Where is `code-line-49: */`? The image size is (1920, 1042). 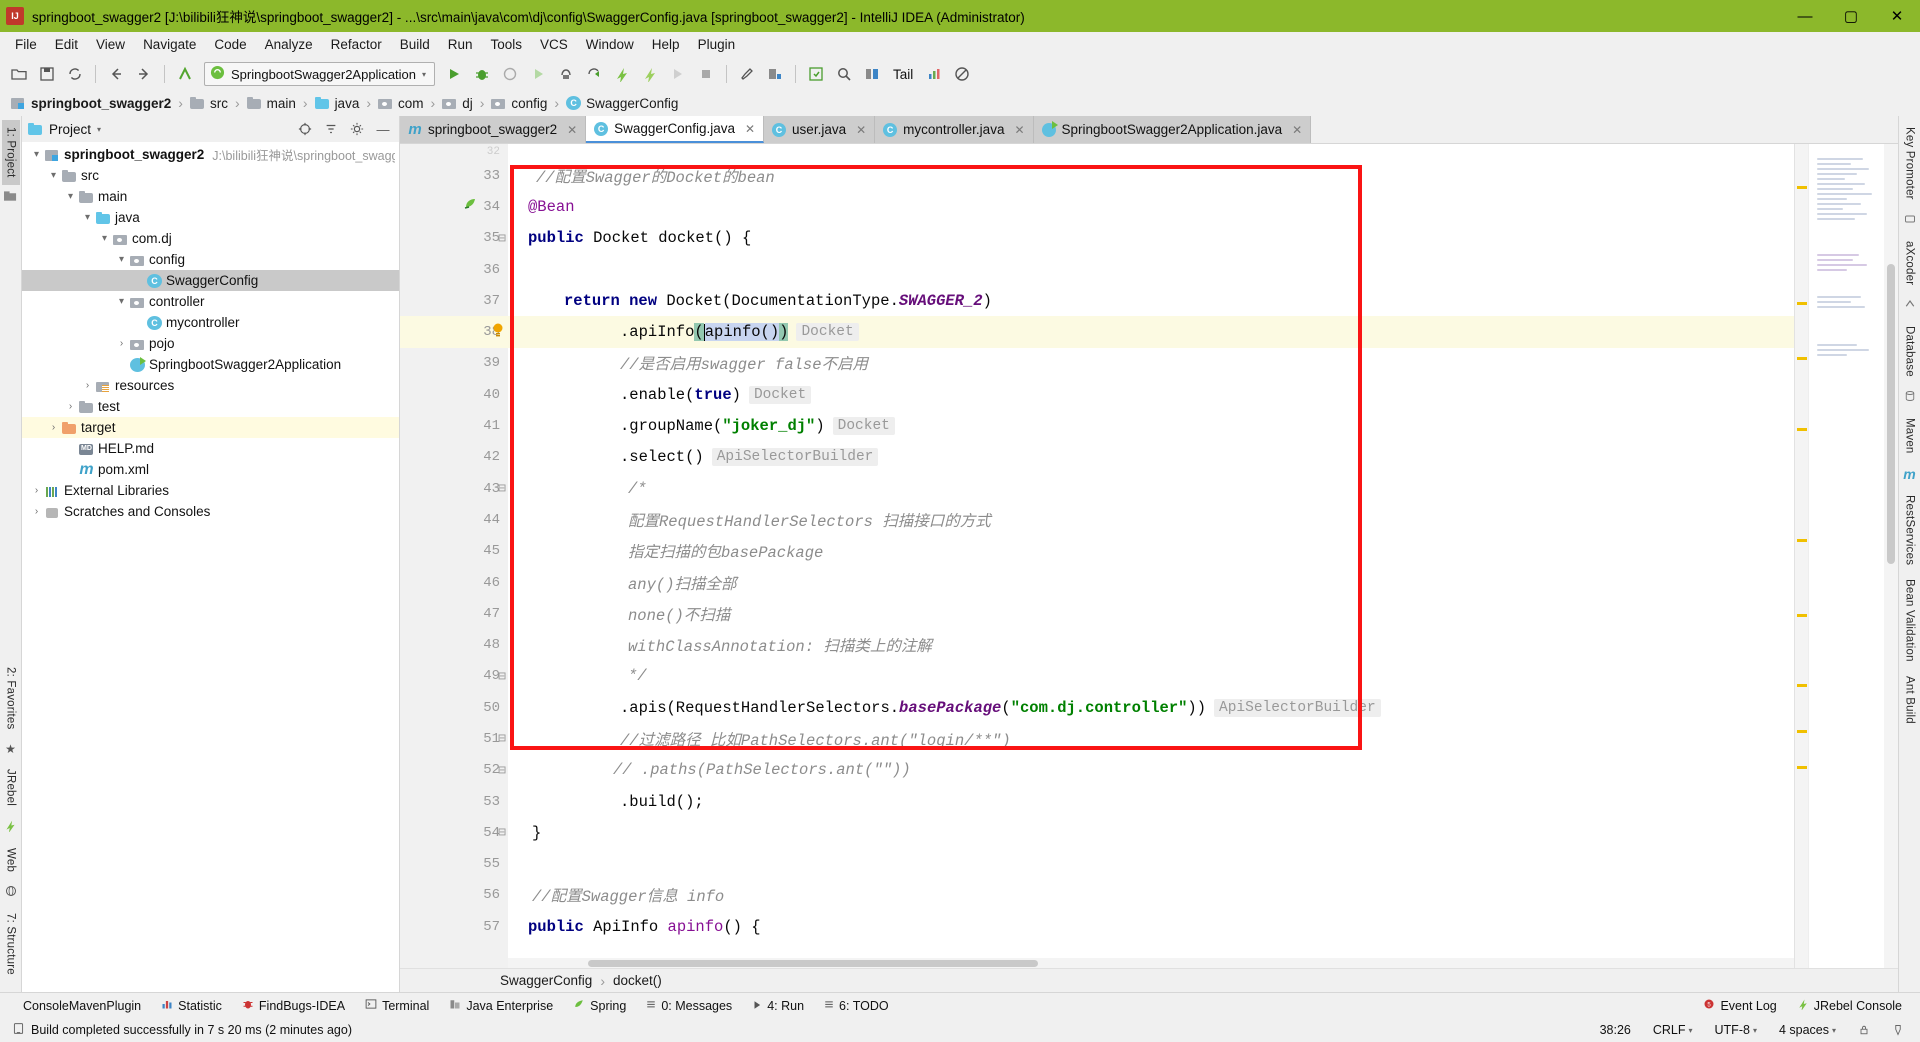
code-line-49: */ is located at coordinates (1151, 676).